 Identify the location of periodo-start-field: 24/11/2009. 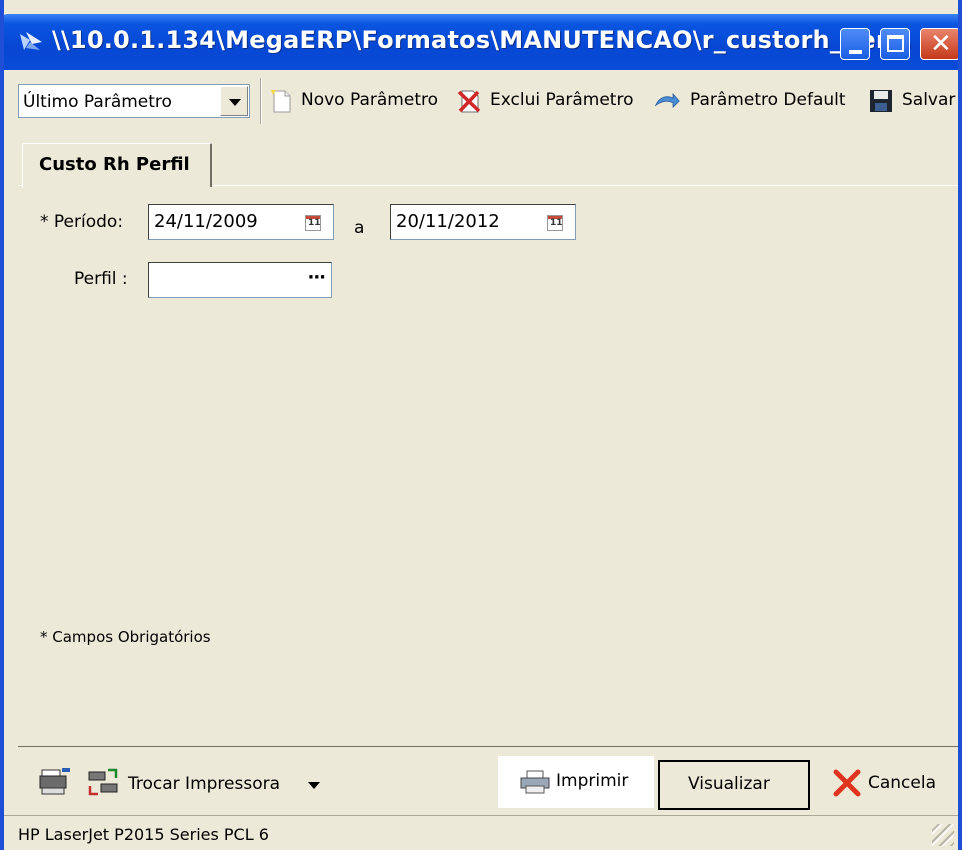
(241, 222).